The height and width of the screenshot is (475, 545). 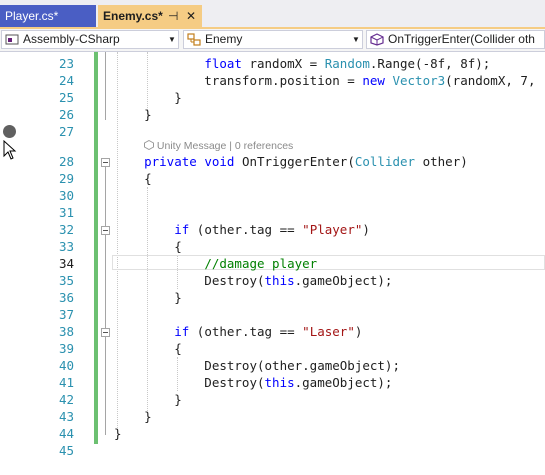 What do you see at coordinates (66, 297) in the screenshot?
I see `line-number: 36` at bounding box center [66, 297].